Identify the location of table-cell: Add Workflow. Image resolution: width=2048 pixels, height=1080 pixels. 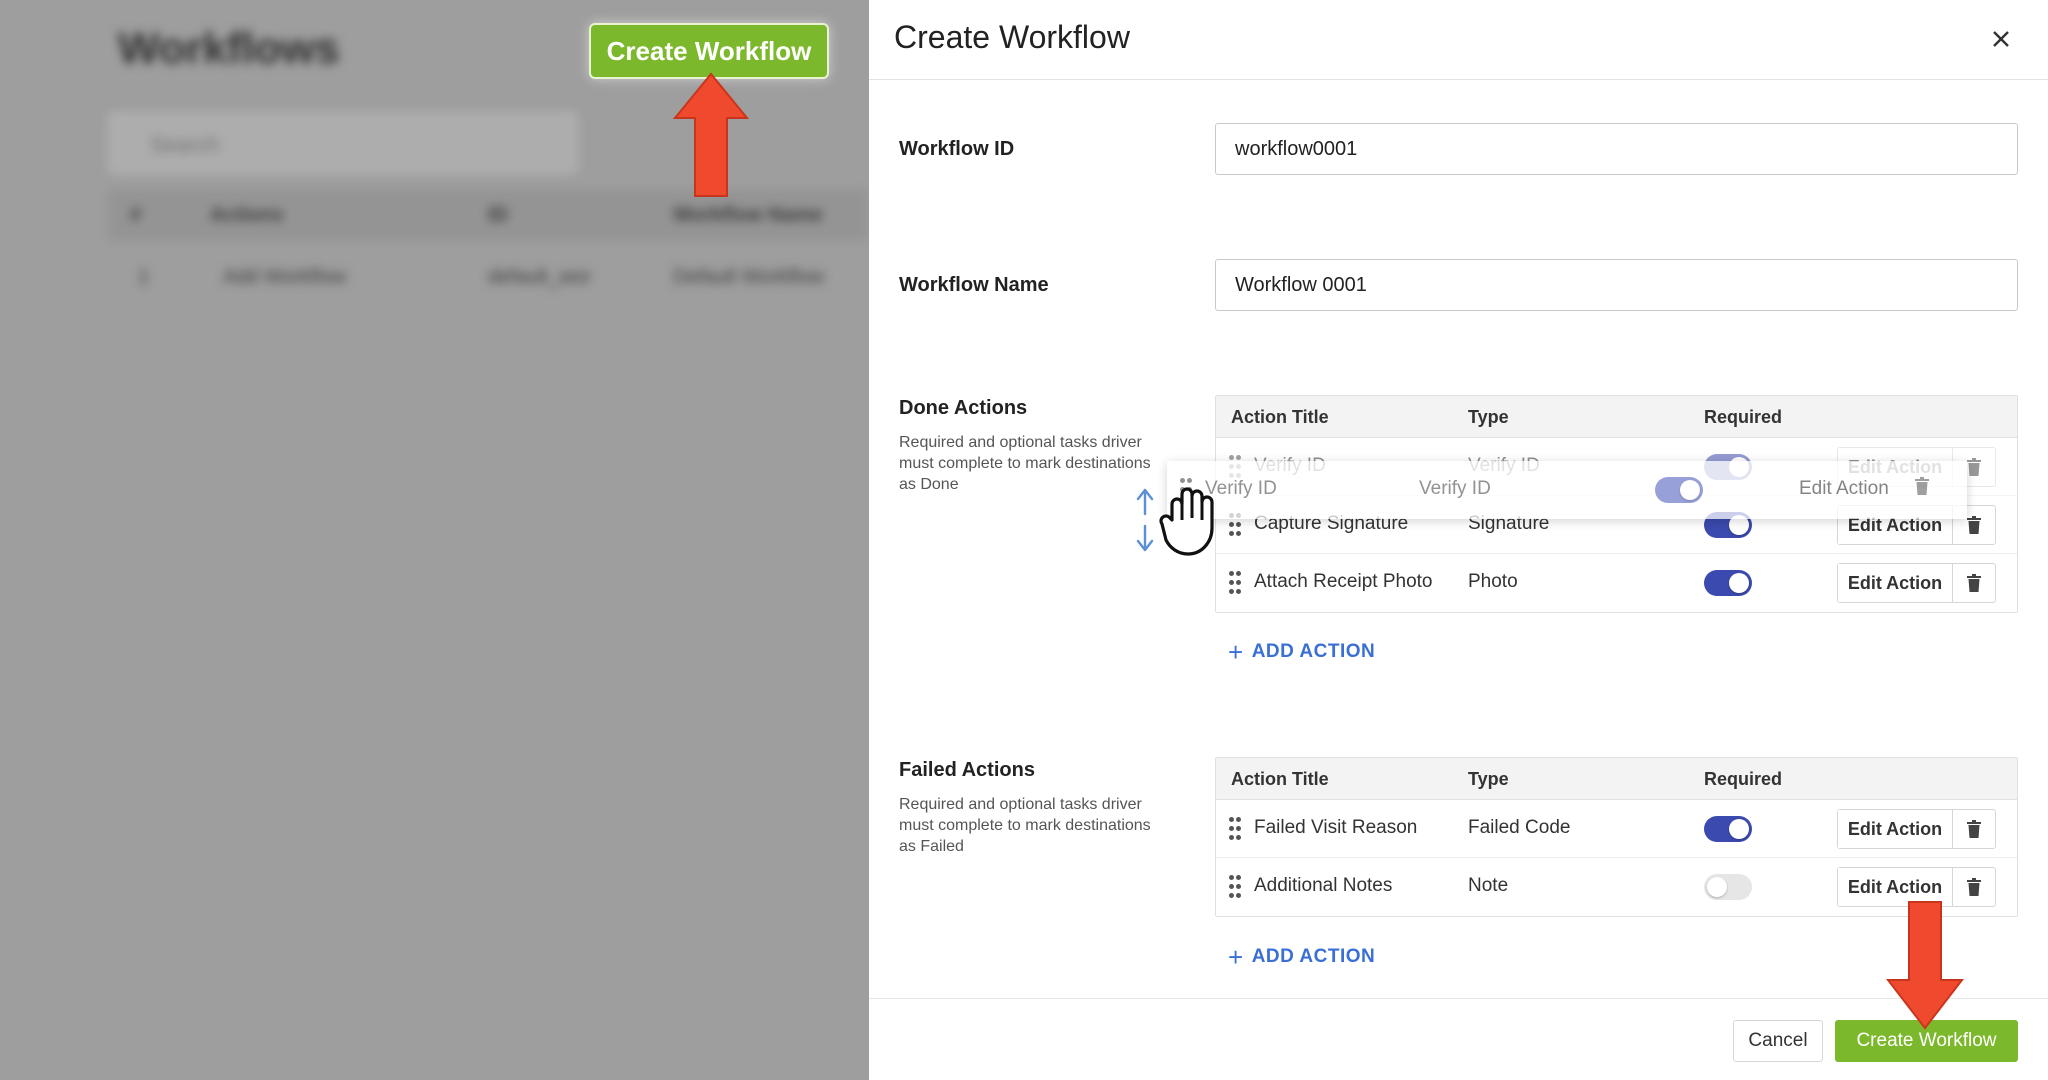
(285, 277).